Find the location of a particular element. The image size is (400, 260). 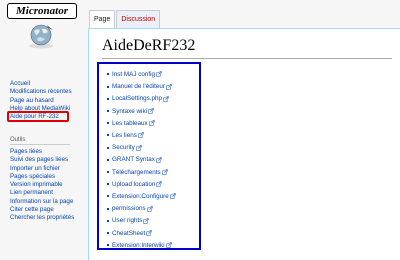

tools-item: Importer un fichier is located at coordinates (42, 169).